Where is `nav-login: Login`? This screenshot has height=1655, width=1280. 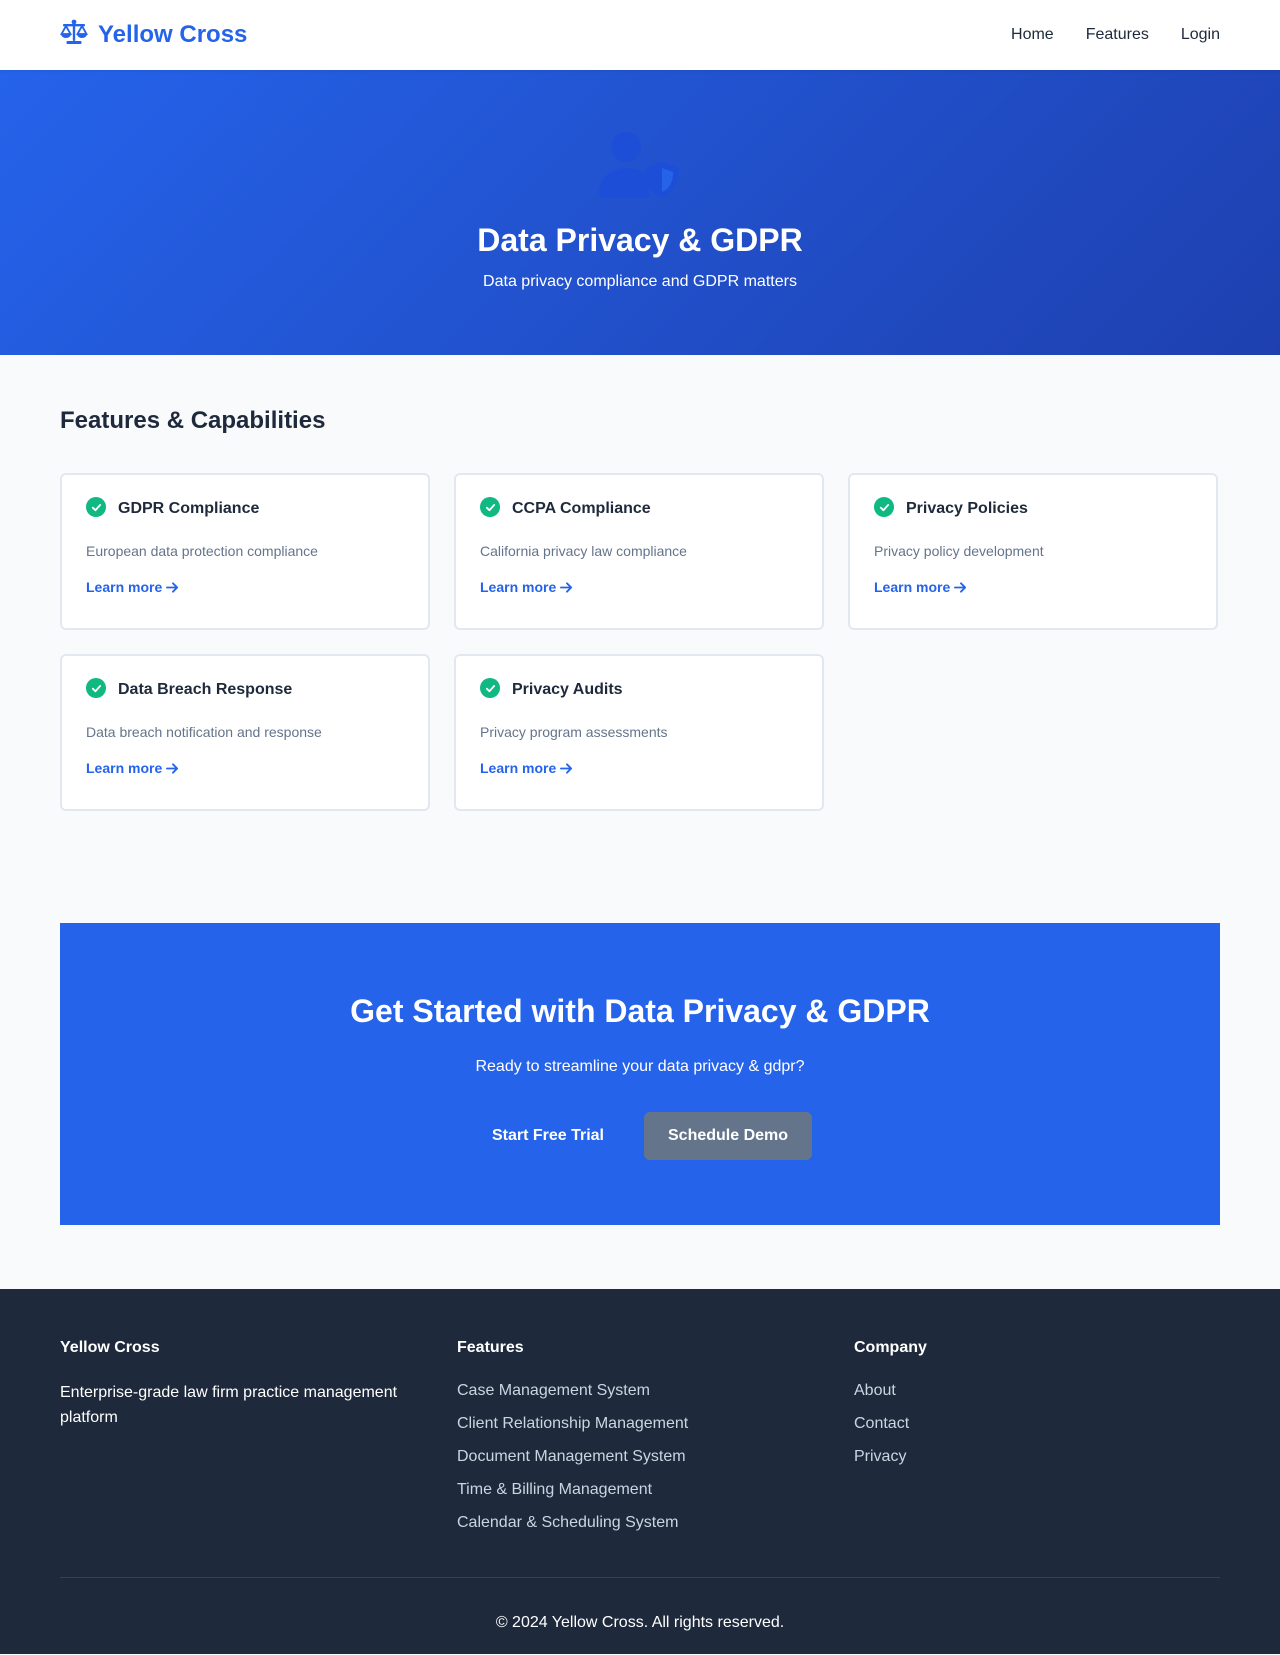 nav-login: Login is located at coordinates (1200, 35).